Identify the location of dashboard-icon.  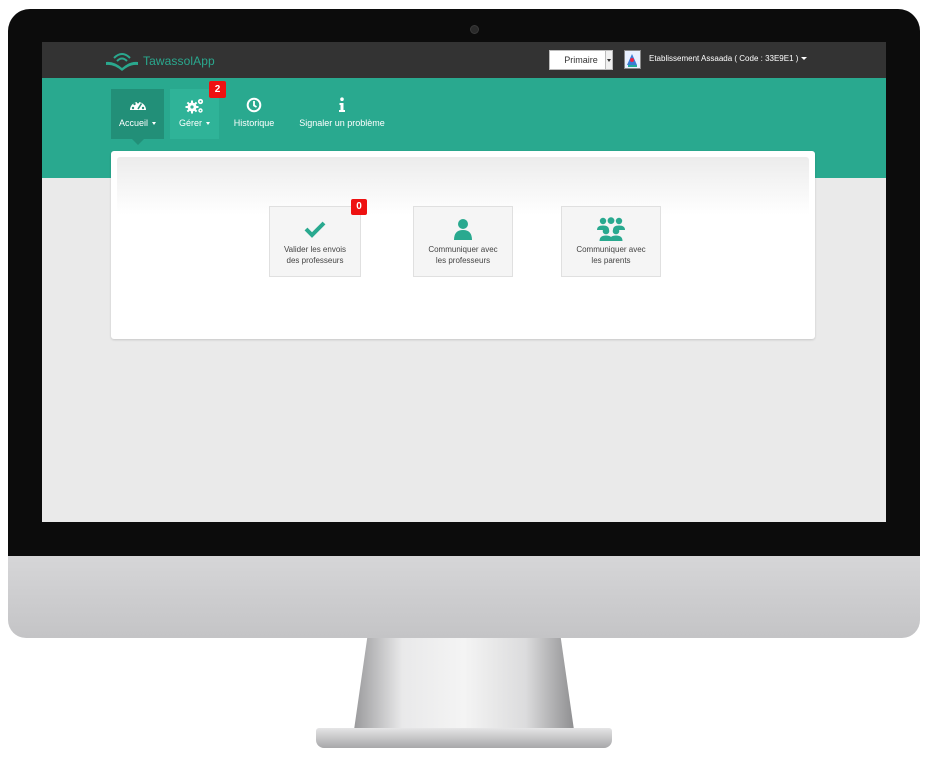
(137, 105).